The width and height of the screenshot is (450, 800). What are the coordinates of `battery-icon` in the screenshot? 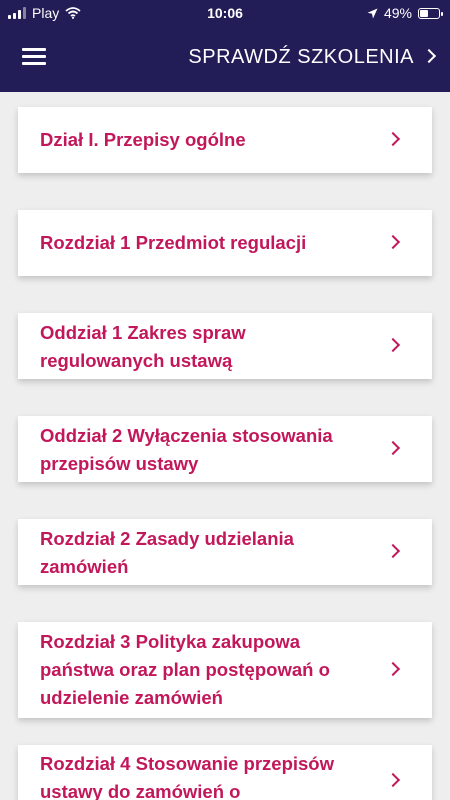 It's located at (430, 13).